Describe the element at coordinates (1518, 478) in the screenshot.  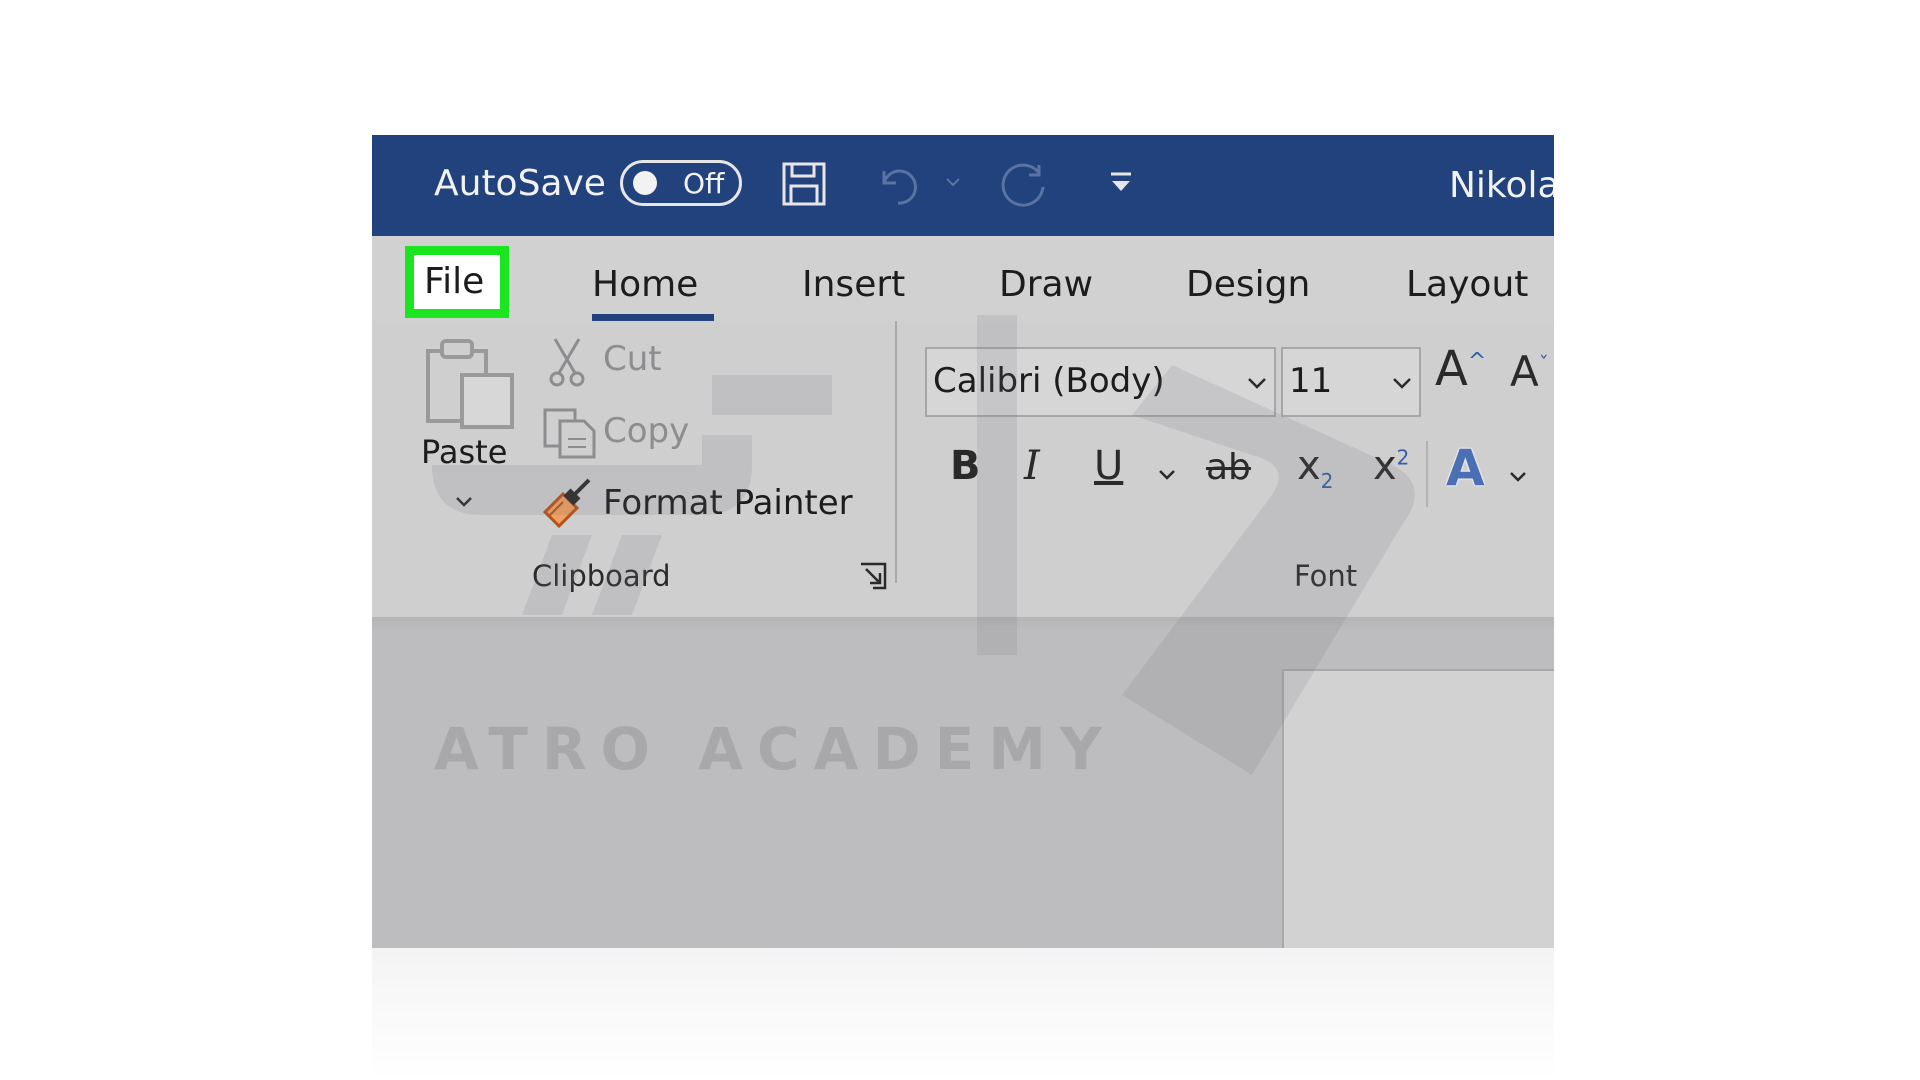
I see `text-effects-chevron-icon` at that location.